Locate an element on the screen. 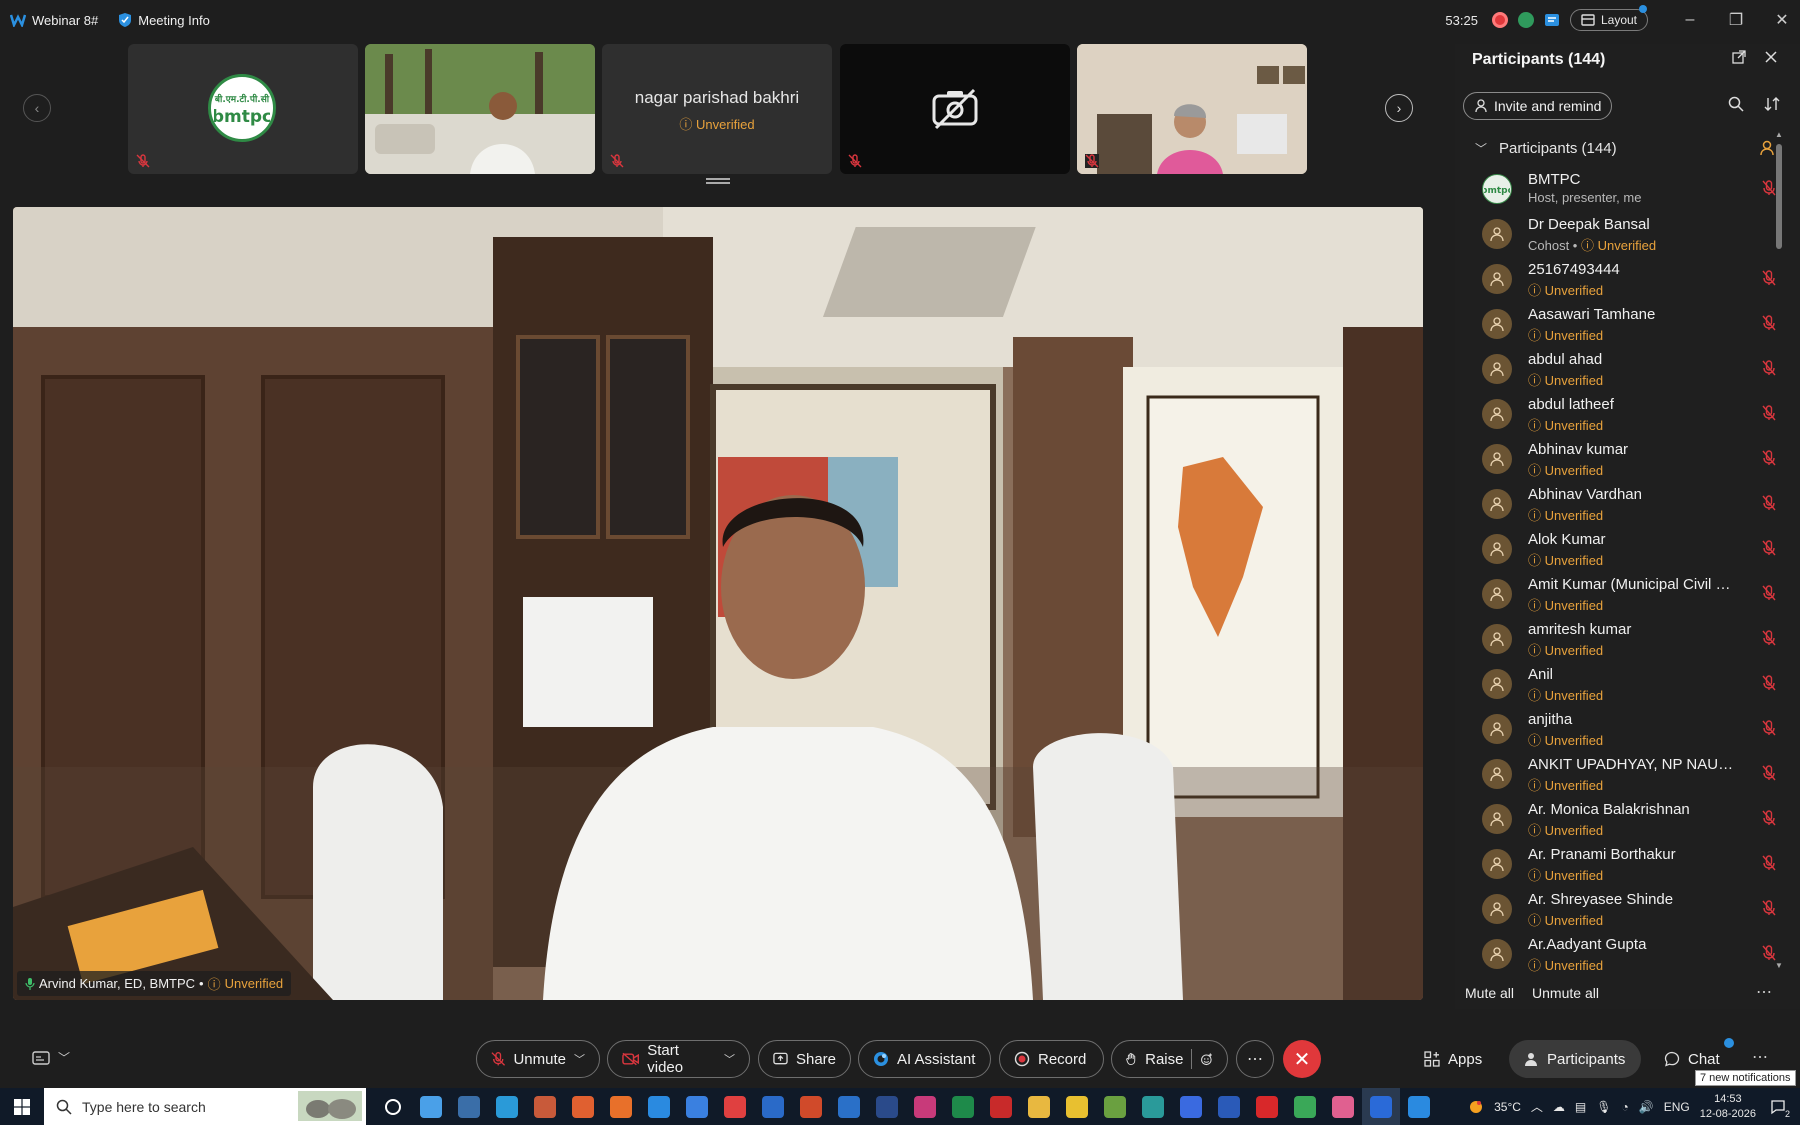 The height and width of the screenshot is (1125, 1800). more-controls-button: ⋯ is located at coordinates (1255, 1059).